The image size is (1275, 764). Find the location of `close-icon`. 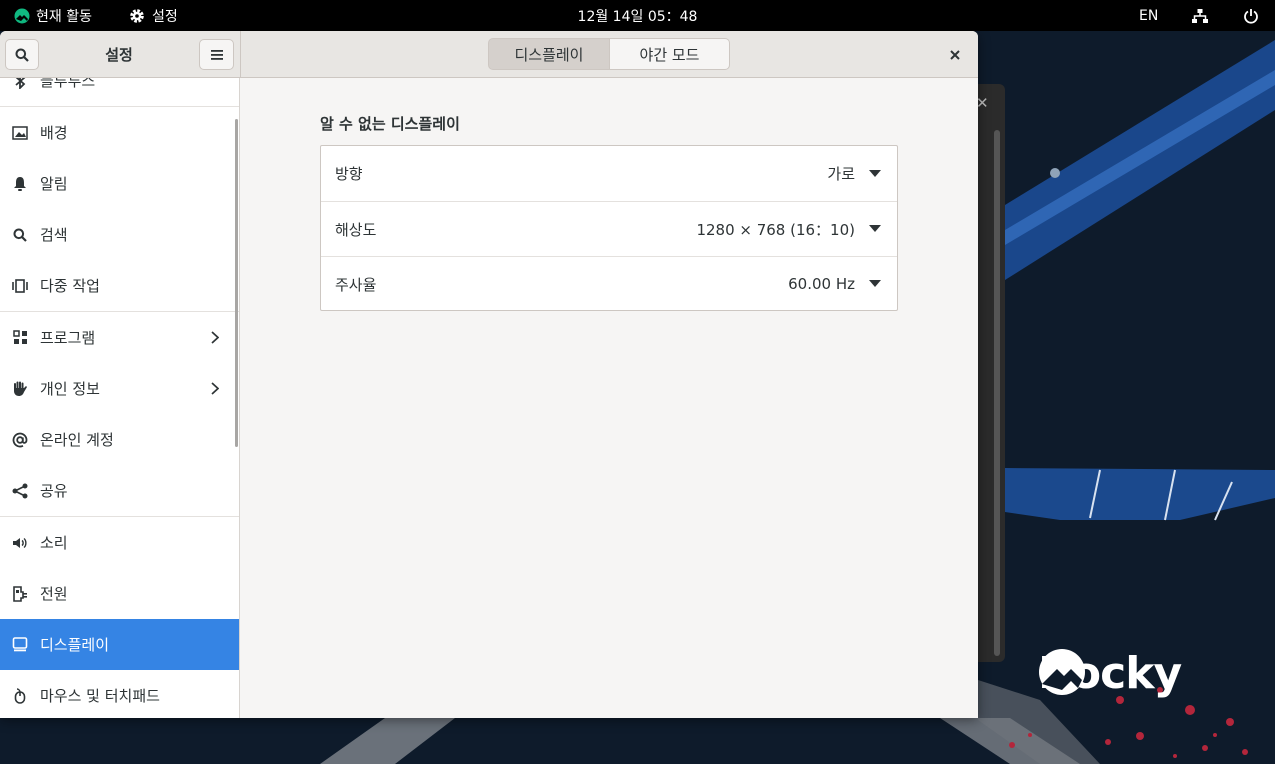

close-icon is located at coordinates (955, 55).